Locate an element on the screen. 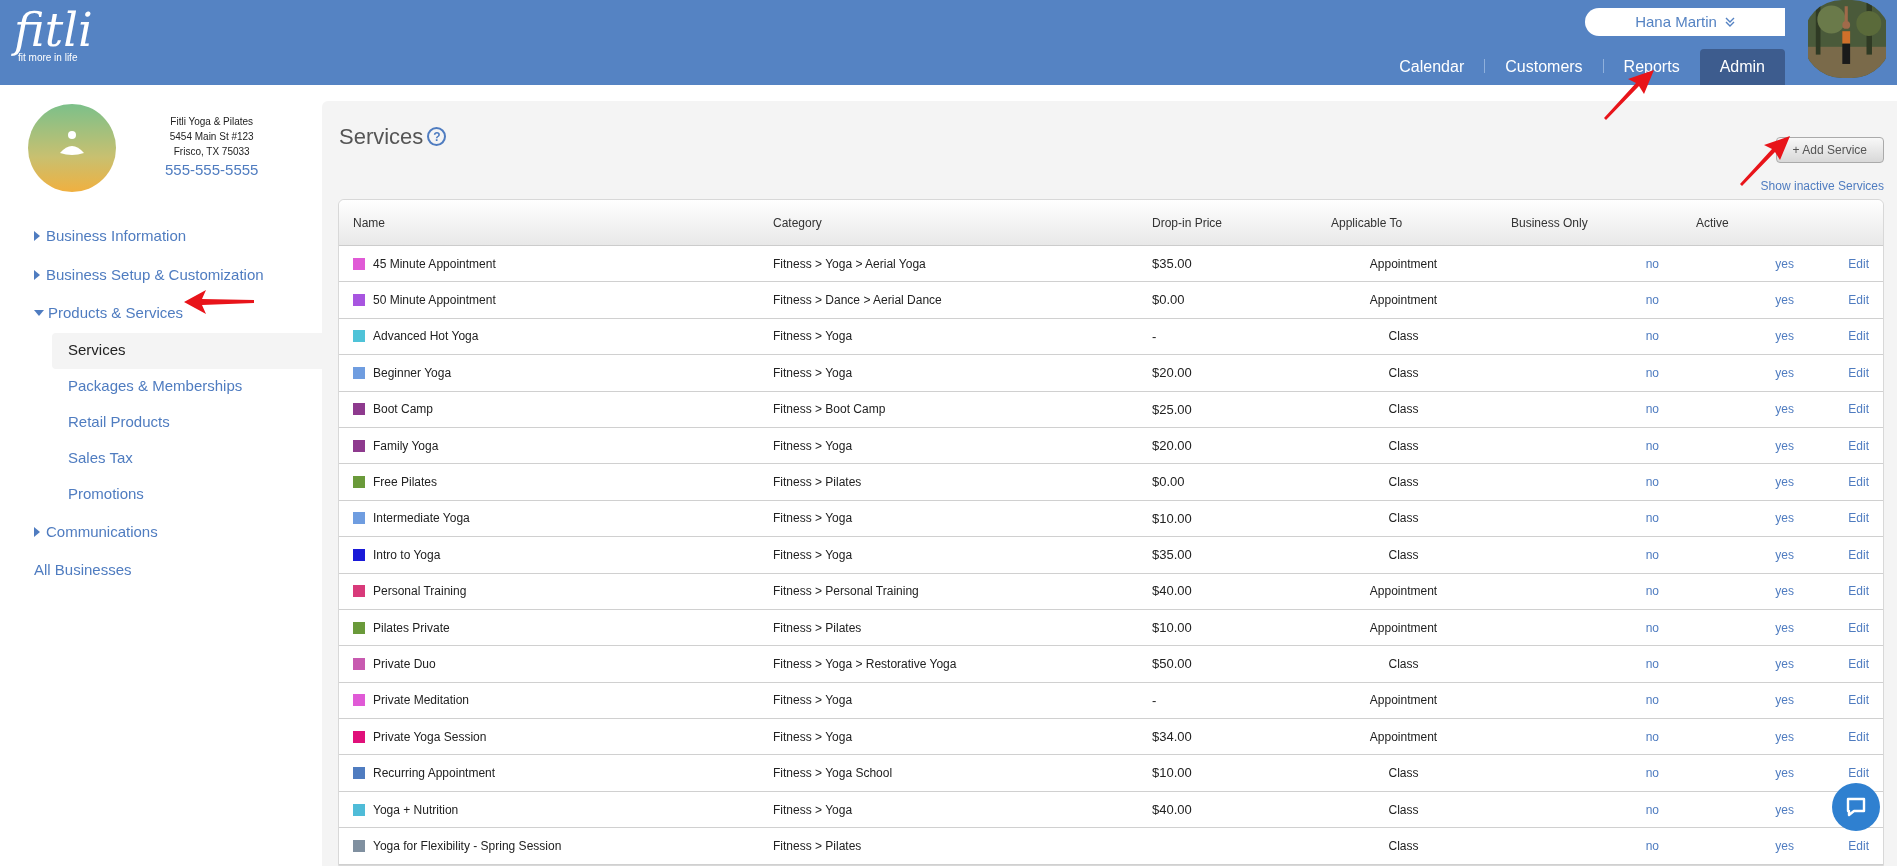 The image size is (1897, 866). sidebar-subitem: Services is located at coordinates (187, 350).